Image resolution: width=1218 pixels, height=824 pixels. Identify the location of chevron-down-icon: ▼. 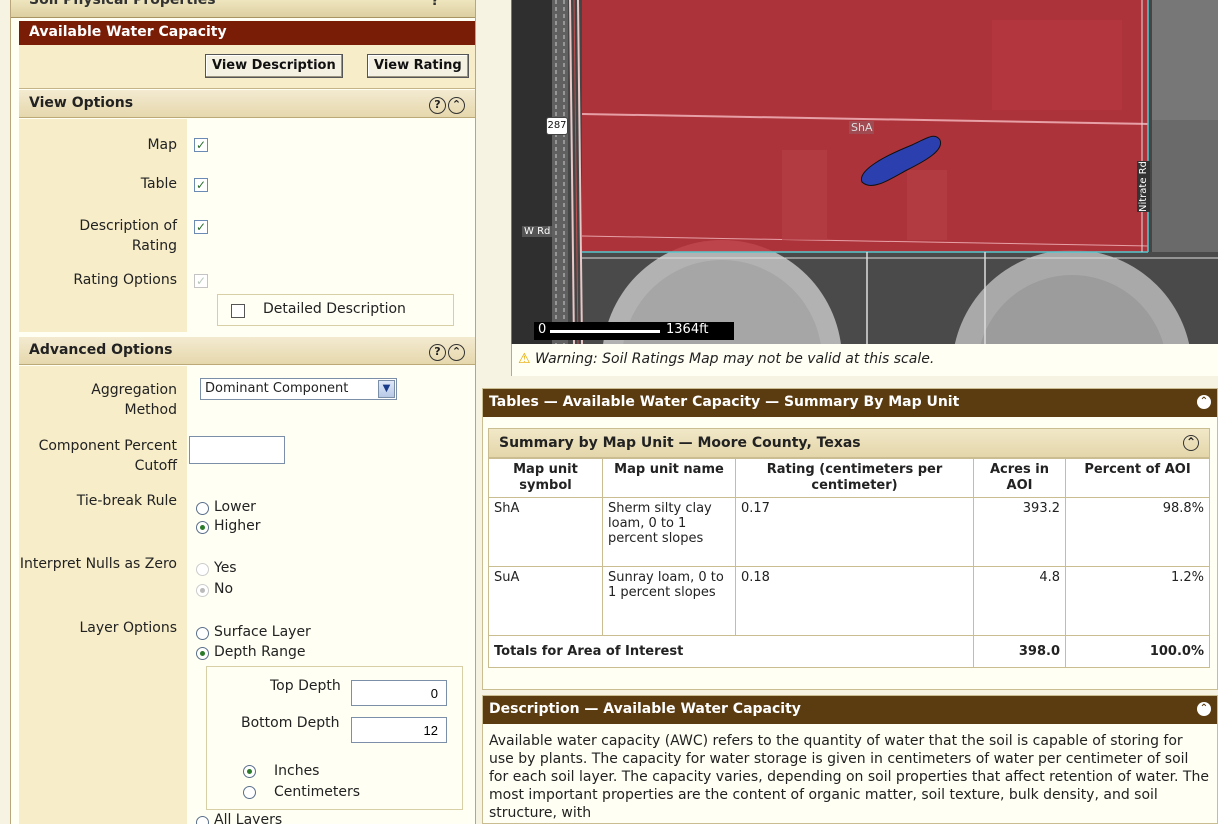
(386, 389).